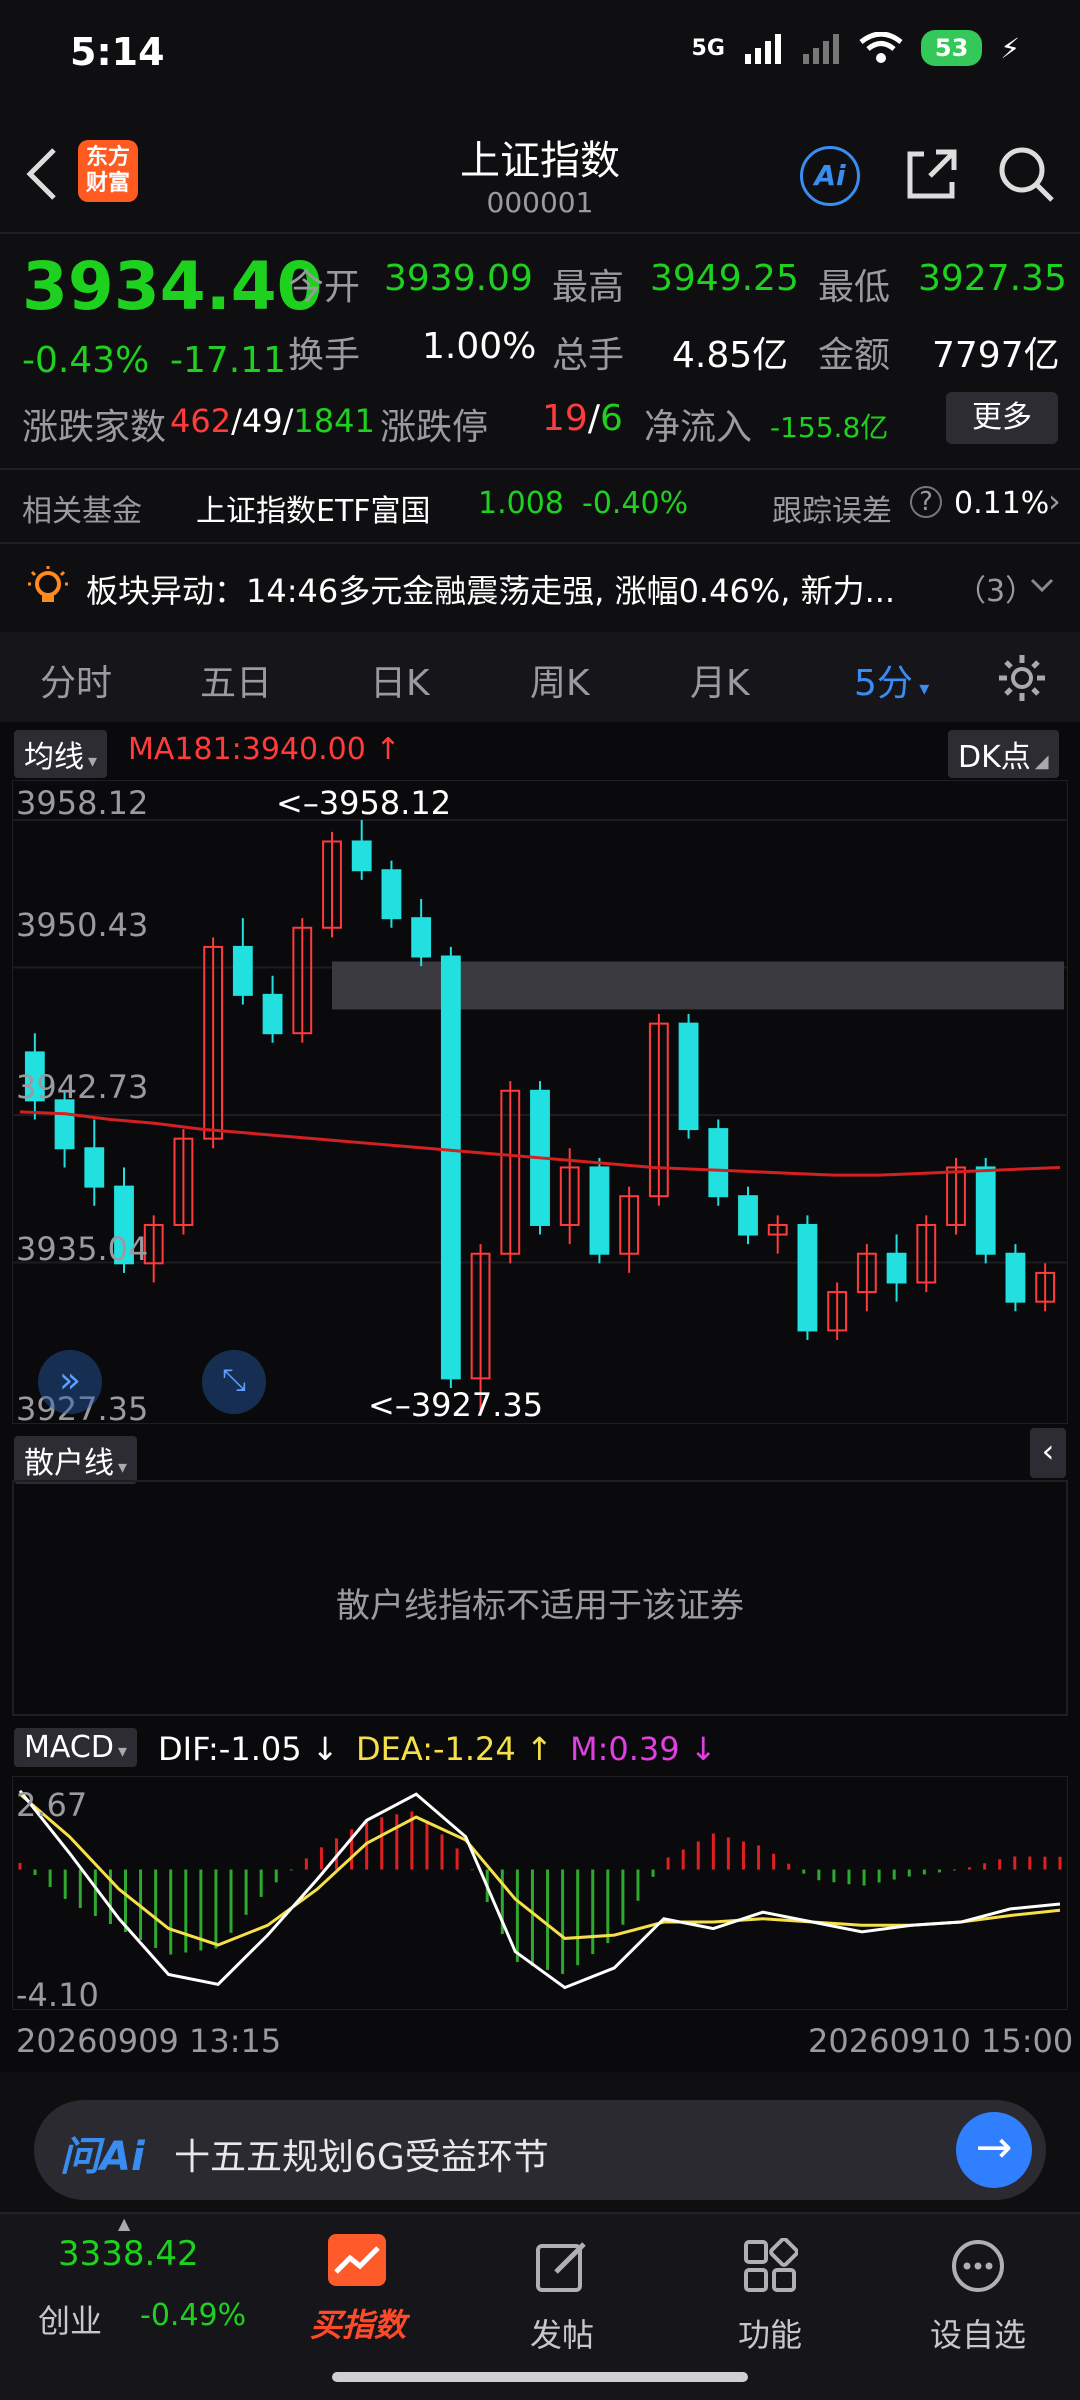 This screenshot has height=2400, width=1080. What do you see at coordinates (357, 2325) in the screenshot?
I see `nav-label-buy-index: 买指数` at bounding box center [357, 2325].